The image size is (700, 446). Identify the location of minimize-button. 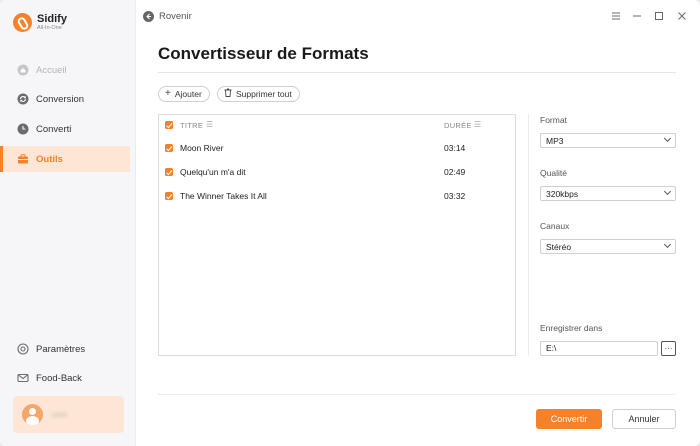
(637, 16).